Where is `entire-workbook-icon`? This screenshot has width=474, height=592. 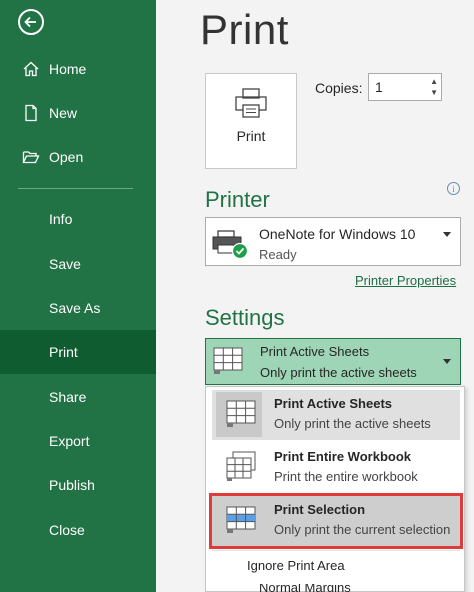
entire-workbook-icon is located at coordinates (241, 469).